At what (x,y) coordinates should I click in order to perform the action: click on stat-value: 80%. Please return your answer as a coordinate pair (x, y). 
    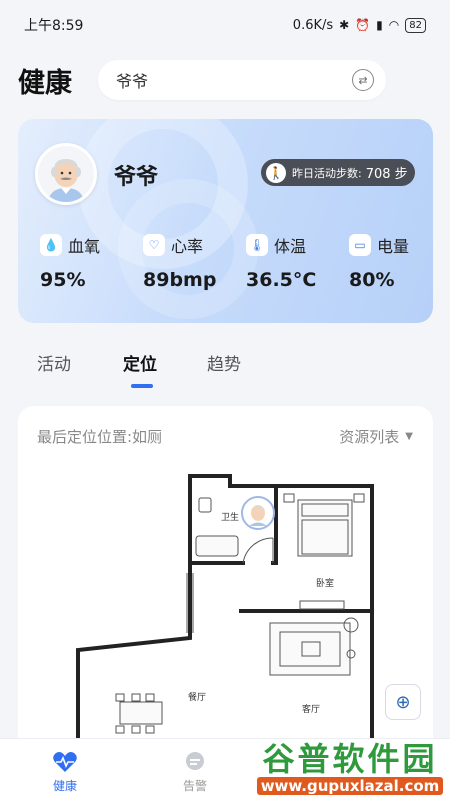
    Looking at the image, I should click on (372, 280).